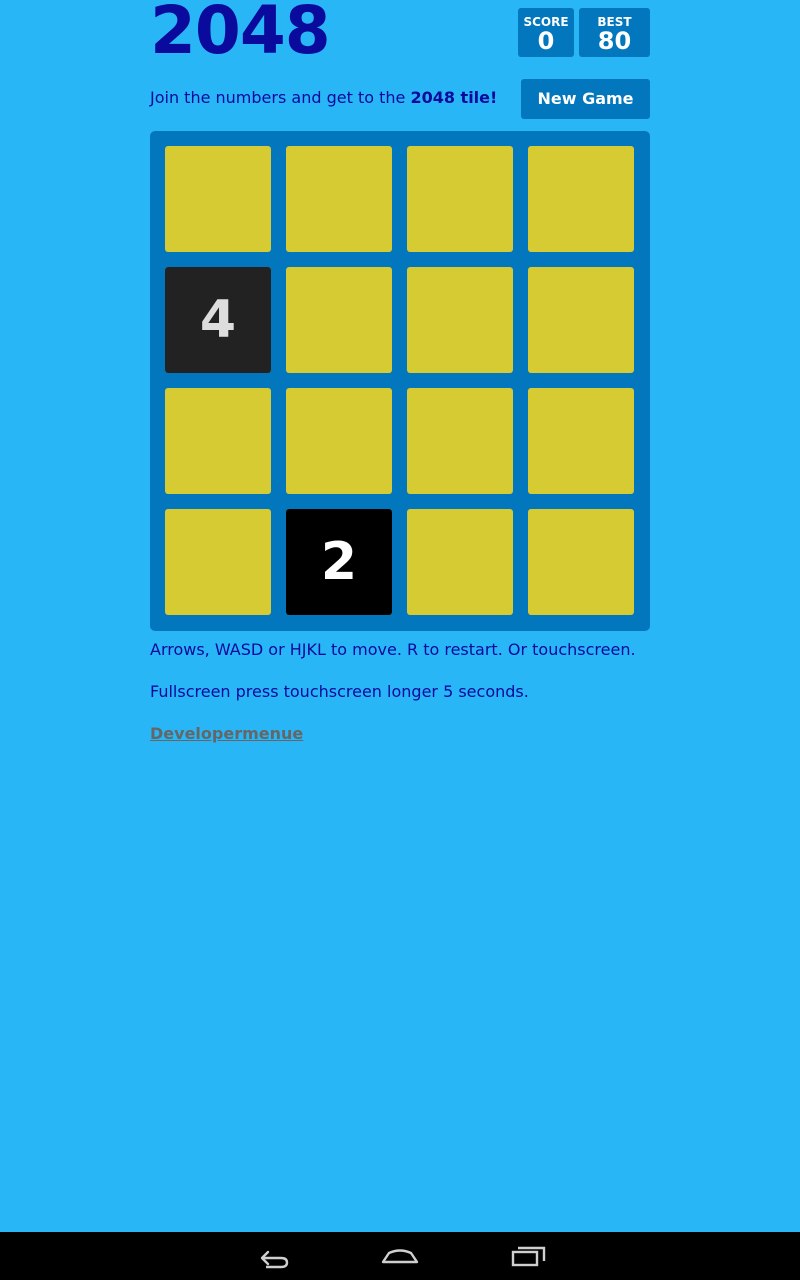 Image resolution: width=800 pixels, height=1280 pixels. Describe the element at coordinates (218, 320) in the screenshot. I see `tile-4: 4` at that location.